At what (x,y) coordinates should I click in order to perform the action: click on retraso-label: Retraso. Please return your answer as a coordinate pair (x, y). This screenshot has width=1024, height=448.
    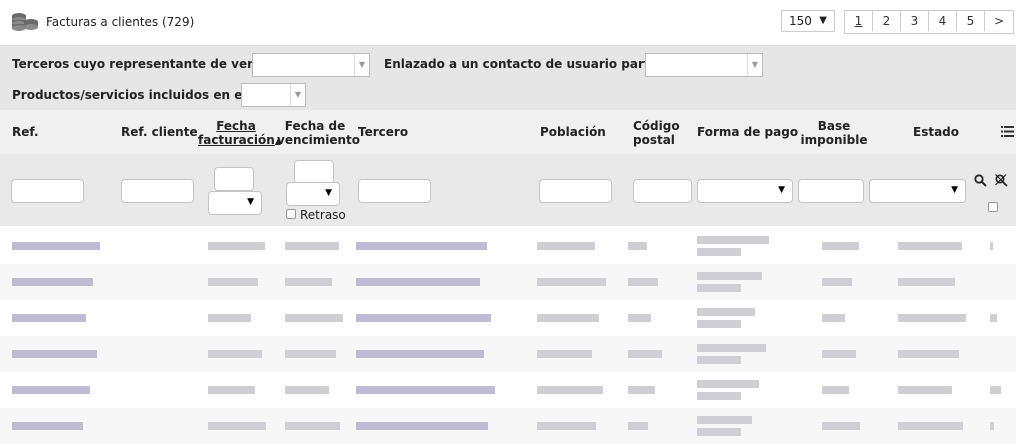
    Looking at the image, I should click on (323, 215).